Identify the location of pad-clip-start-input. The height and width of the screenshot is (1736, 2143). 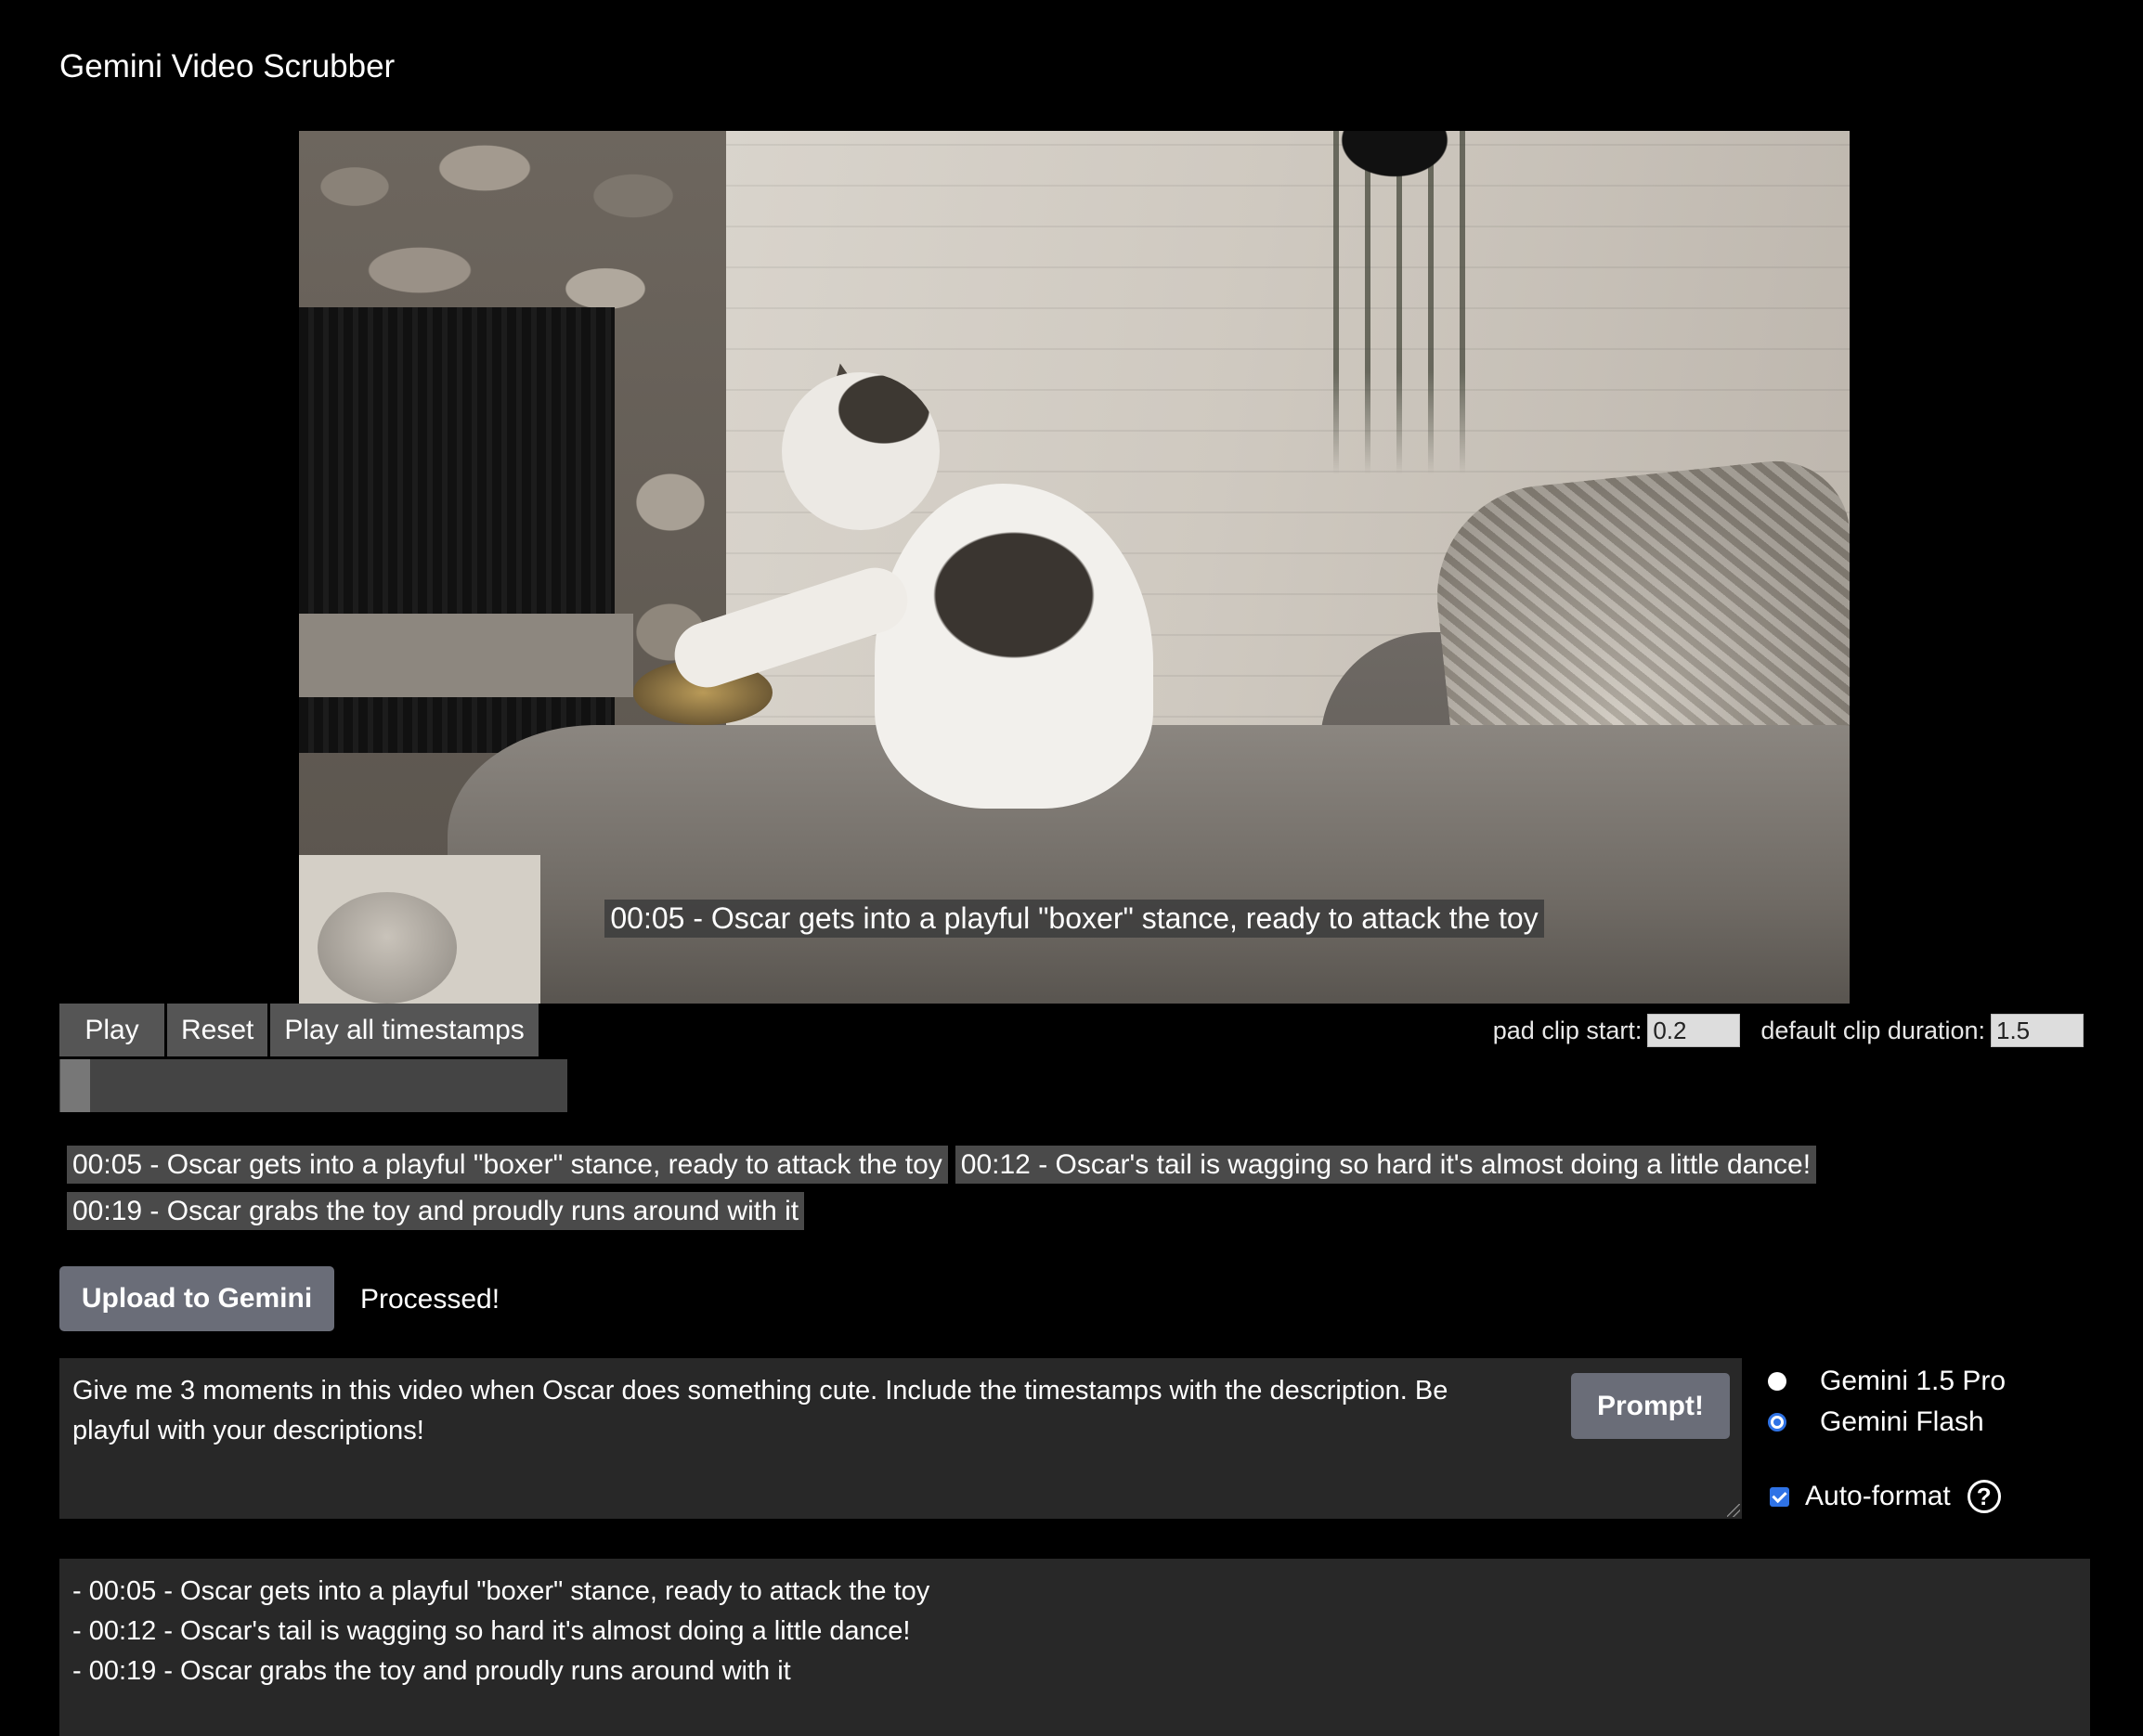
(1694, 1030).